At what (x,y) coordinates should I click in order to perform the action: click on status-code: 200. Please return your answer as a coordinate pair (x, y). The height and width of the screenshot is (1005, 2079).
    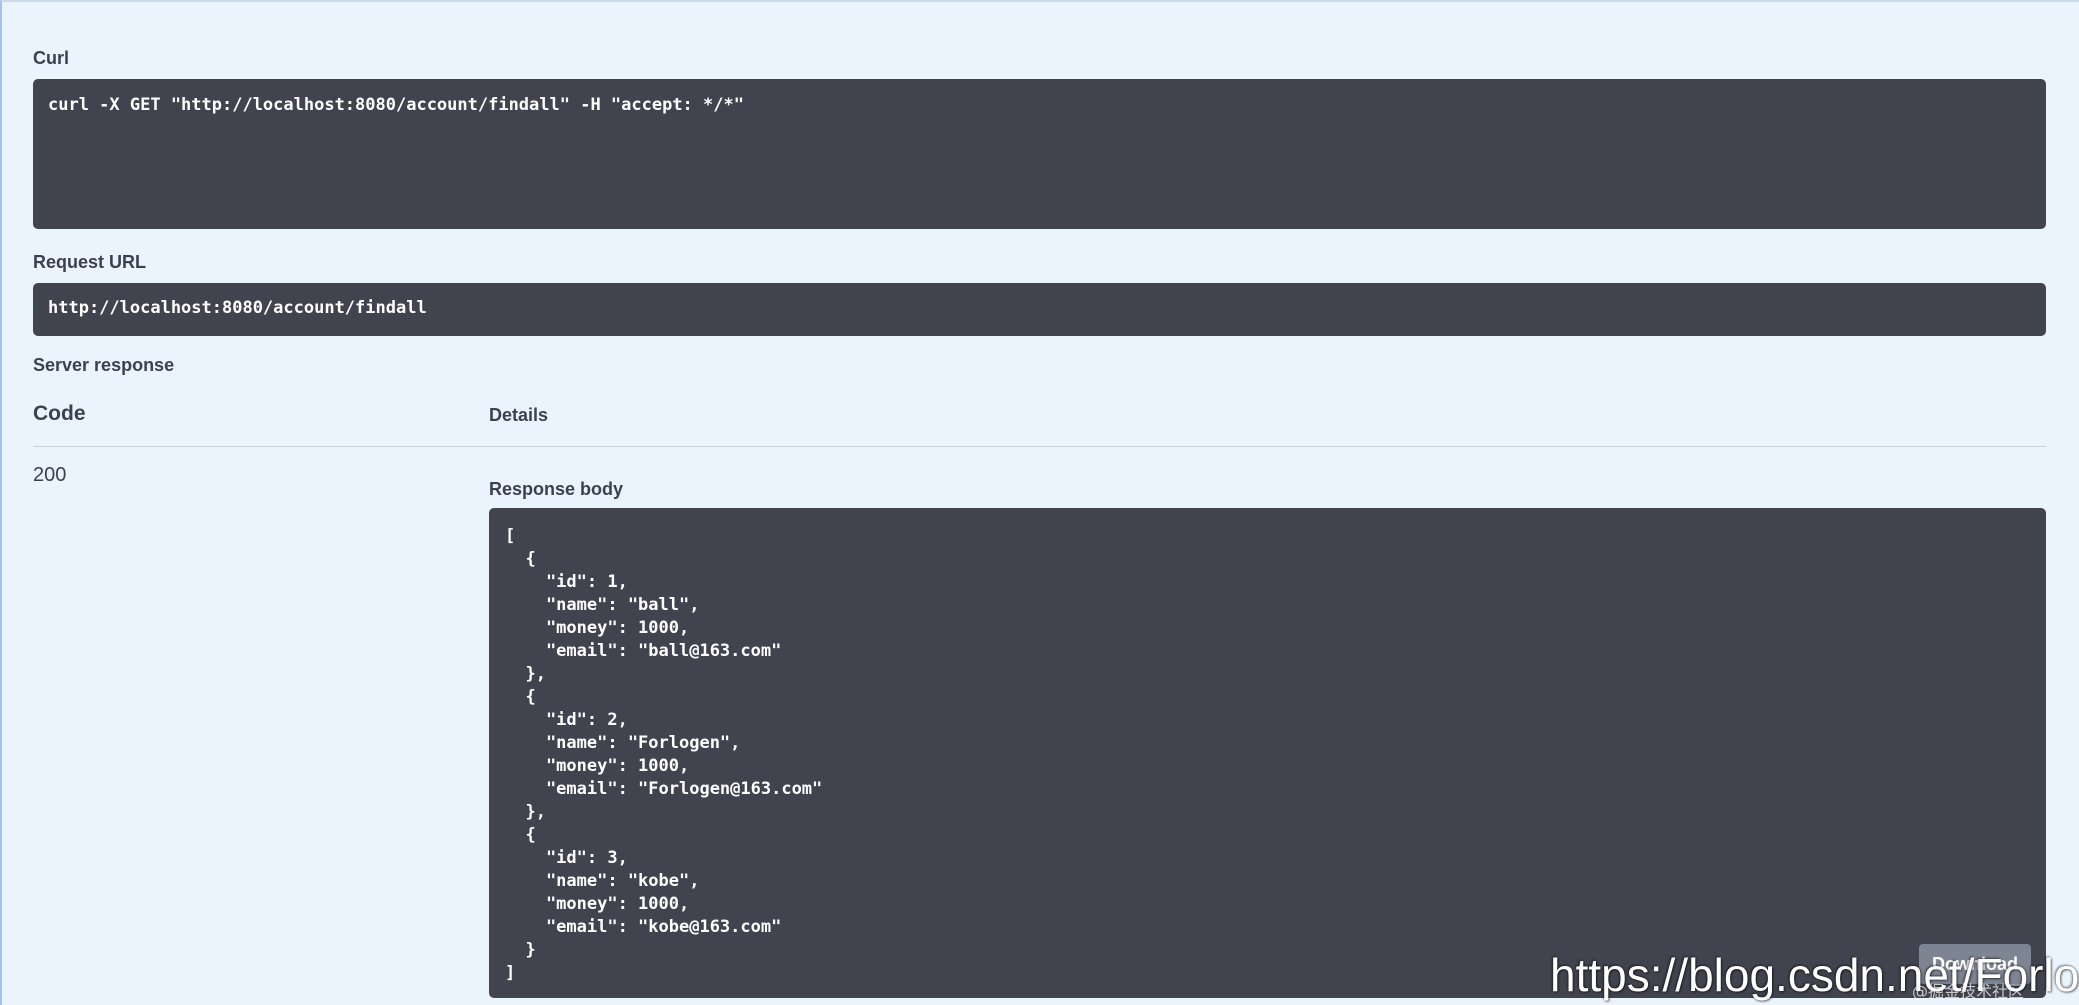
    Looking at the image, I should click on (50, 475).